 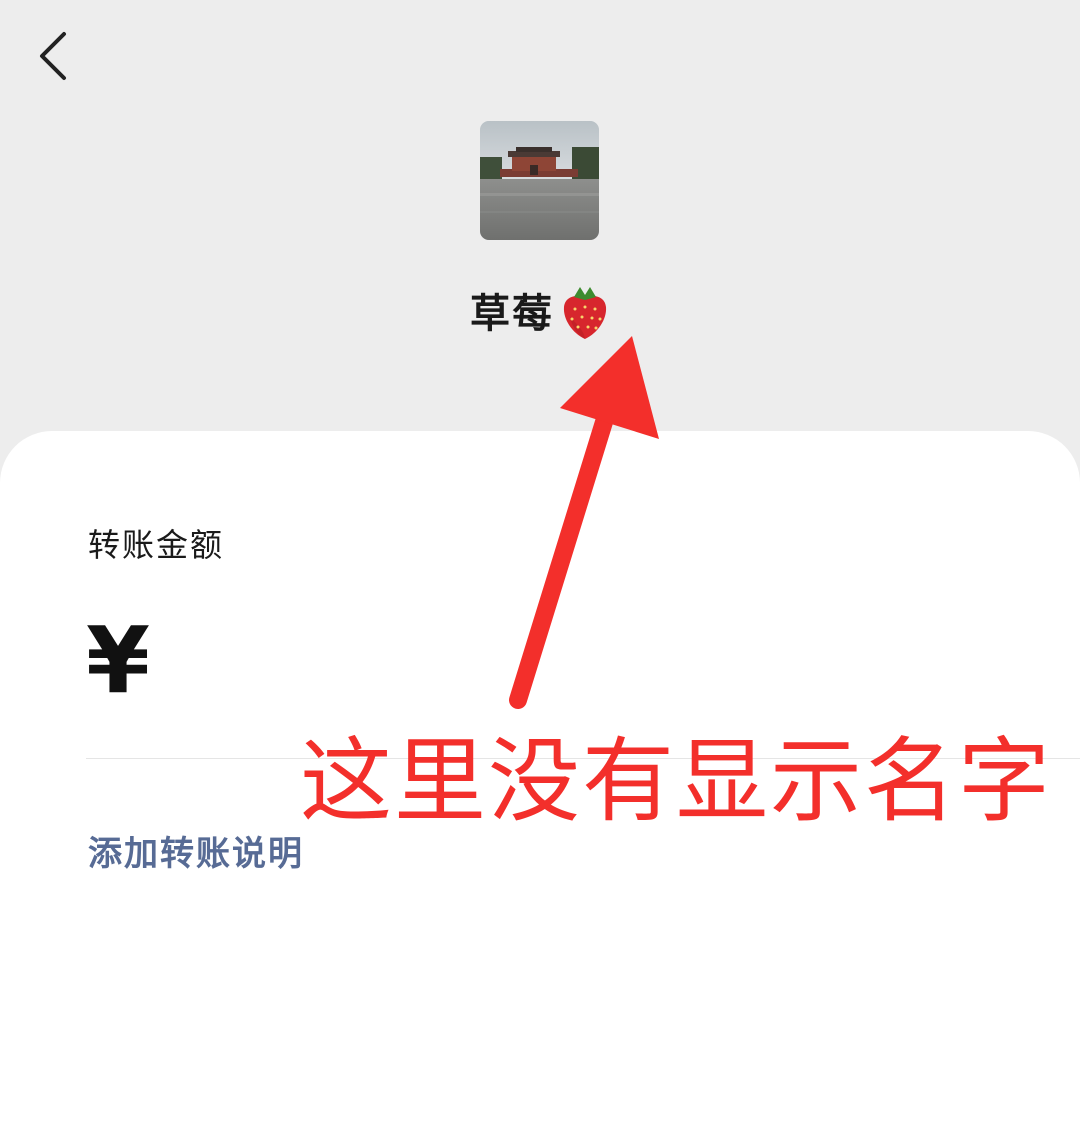 I want to click on back-button, so click(x=55, y=56).